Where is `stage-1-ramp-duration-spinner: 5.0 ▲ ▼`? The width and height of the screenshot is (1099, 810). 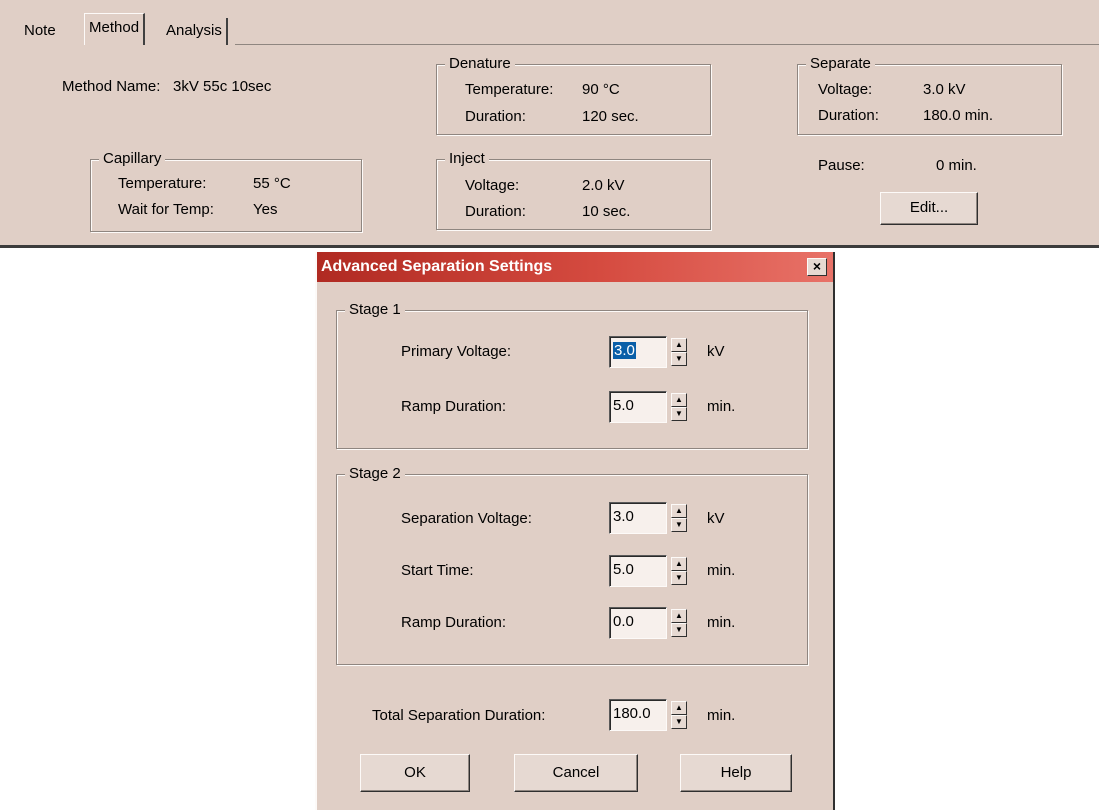 stage-1-ramp-duration-spinner: 5.0 ▲ ▼ is located at coordinates (649, 407).